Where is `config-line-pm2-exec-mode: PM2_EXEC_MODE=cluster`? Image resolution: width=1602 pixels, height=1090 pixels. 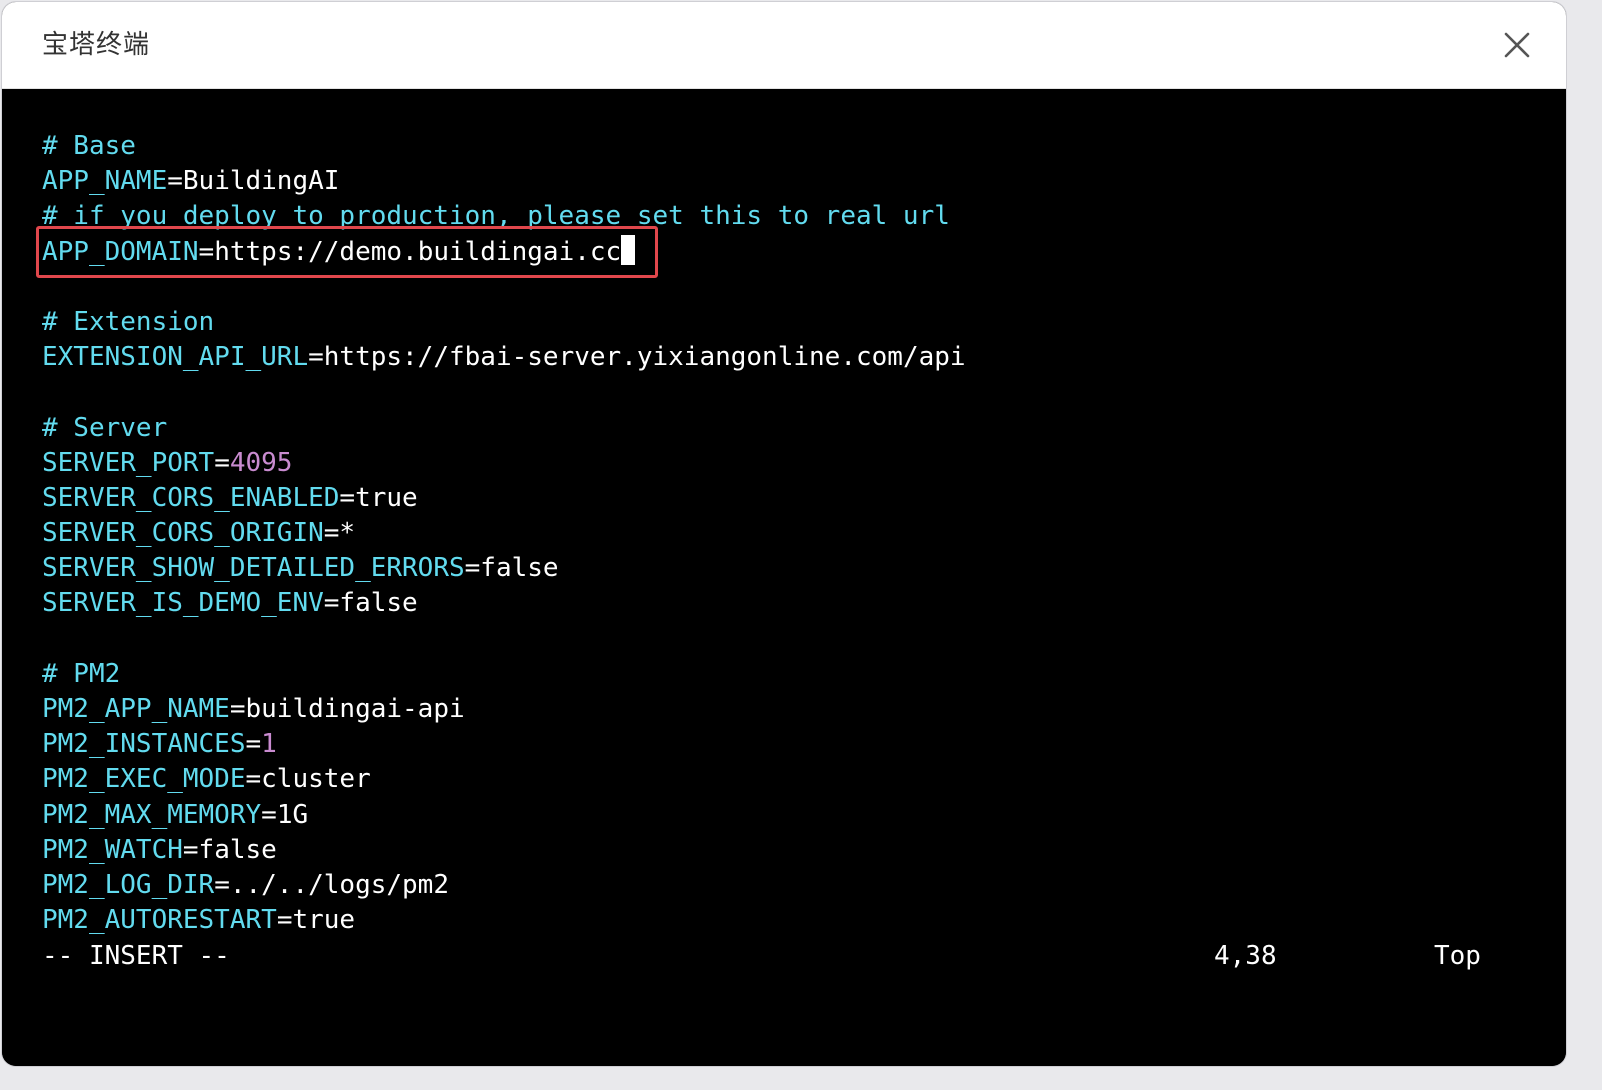
config-line-pm2-exec-mode: PM2_EXEC_MODE=cluster is located at coordinates (504, 779).